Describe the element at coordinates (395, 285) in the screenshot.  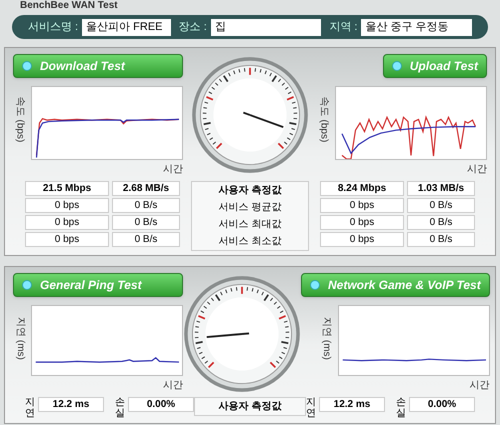
I see `test-button: Network Game & VoIP Test` at that location.